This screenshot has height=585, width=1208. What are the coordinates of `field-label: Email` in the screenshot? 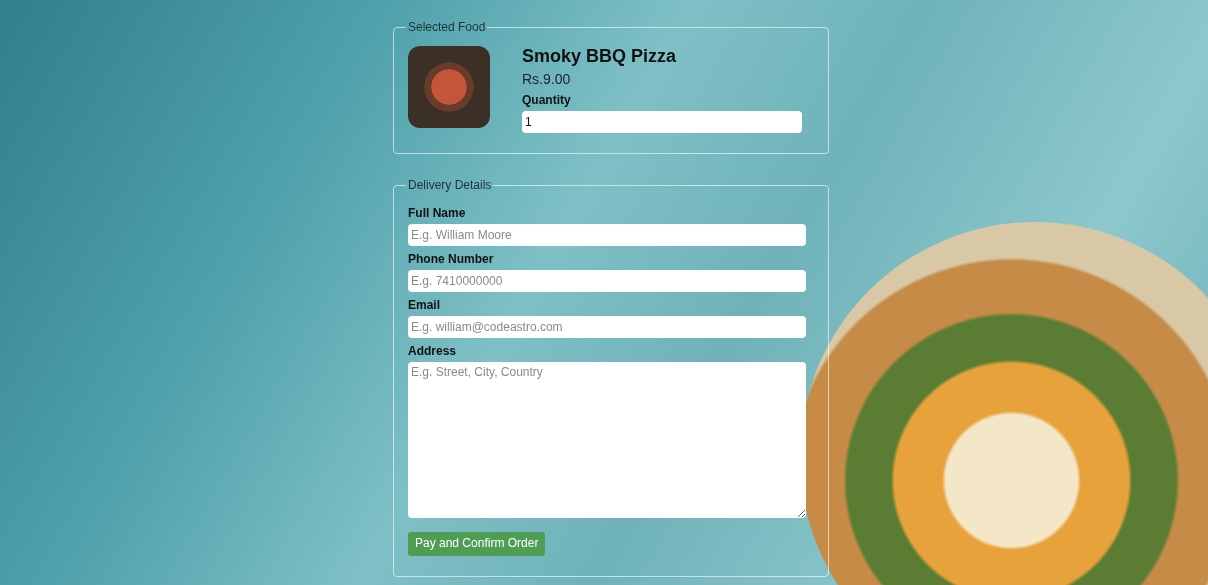 It's located at (424, 305).